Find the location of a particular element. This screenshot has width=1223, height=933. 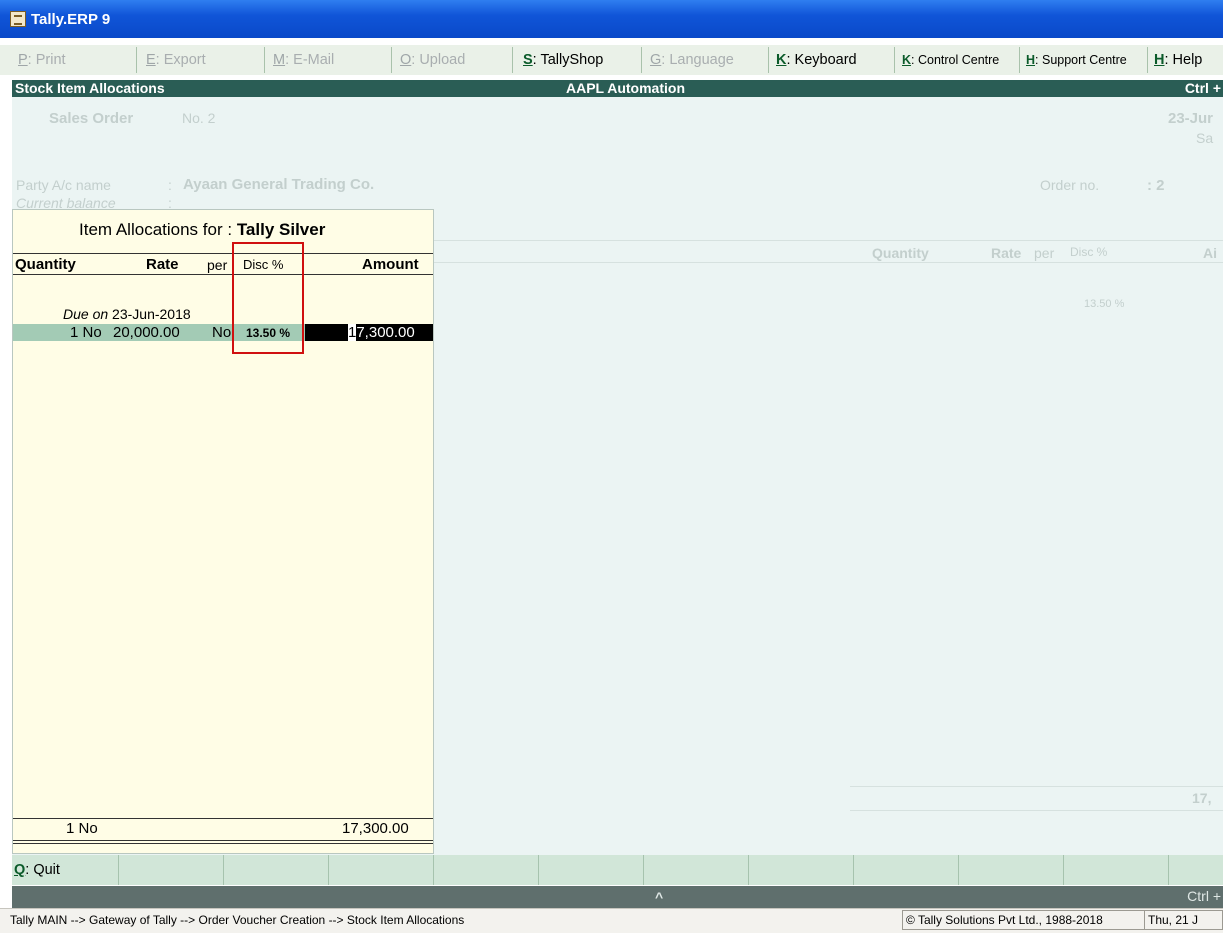

copyright: © Tally Solutions Pvt Ltd., 1988-2018 is located at coordinates (1023, 920).